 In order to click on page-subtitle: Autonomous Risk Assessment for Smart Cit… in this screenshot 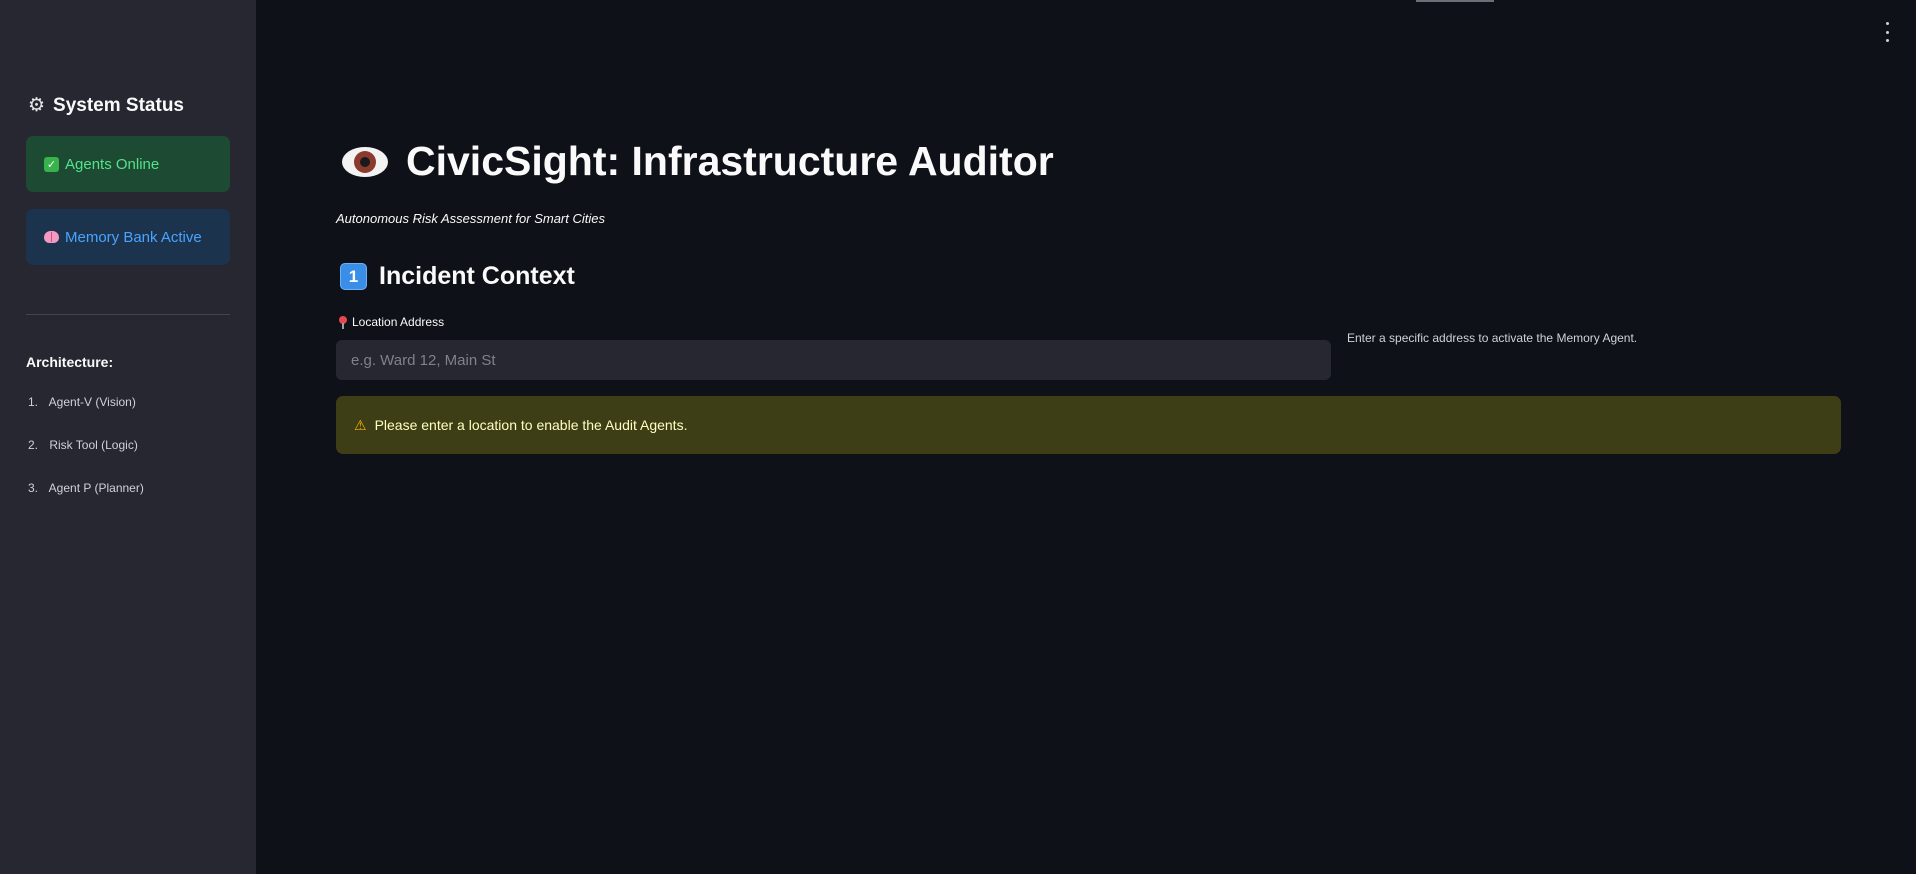, I will do `click(470, 218)`.